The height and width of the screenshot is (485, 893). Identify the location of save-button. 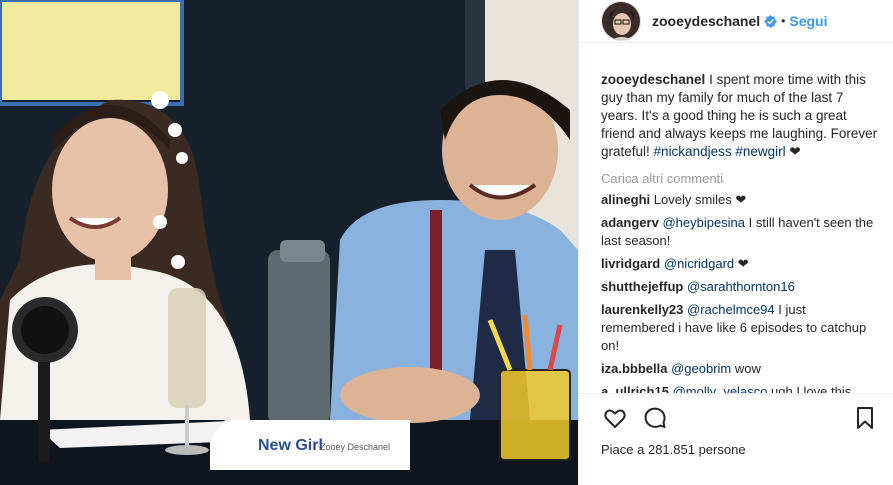
(865, 418).